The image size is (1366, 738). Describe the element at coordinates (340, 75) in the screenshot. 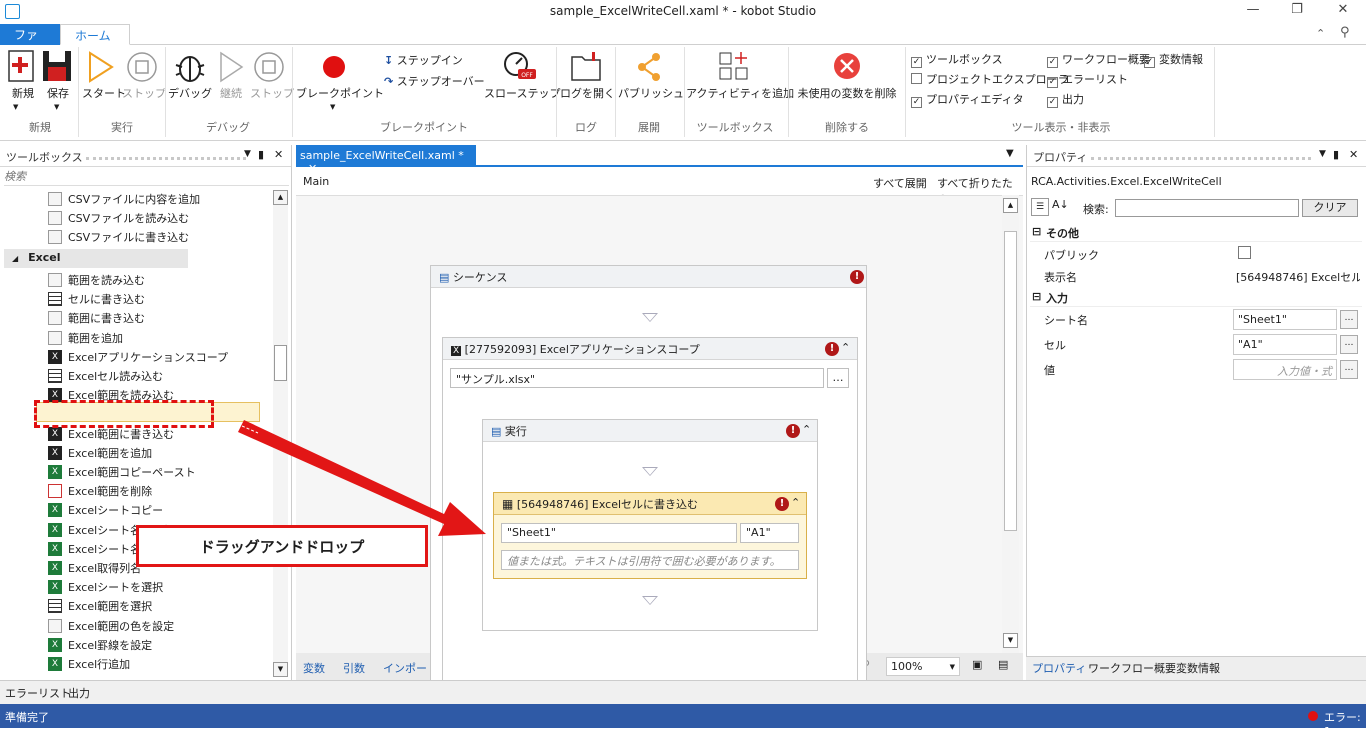

I see `breakpoint-button: ブレークポイント` at that location.